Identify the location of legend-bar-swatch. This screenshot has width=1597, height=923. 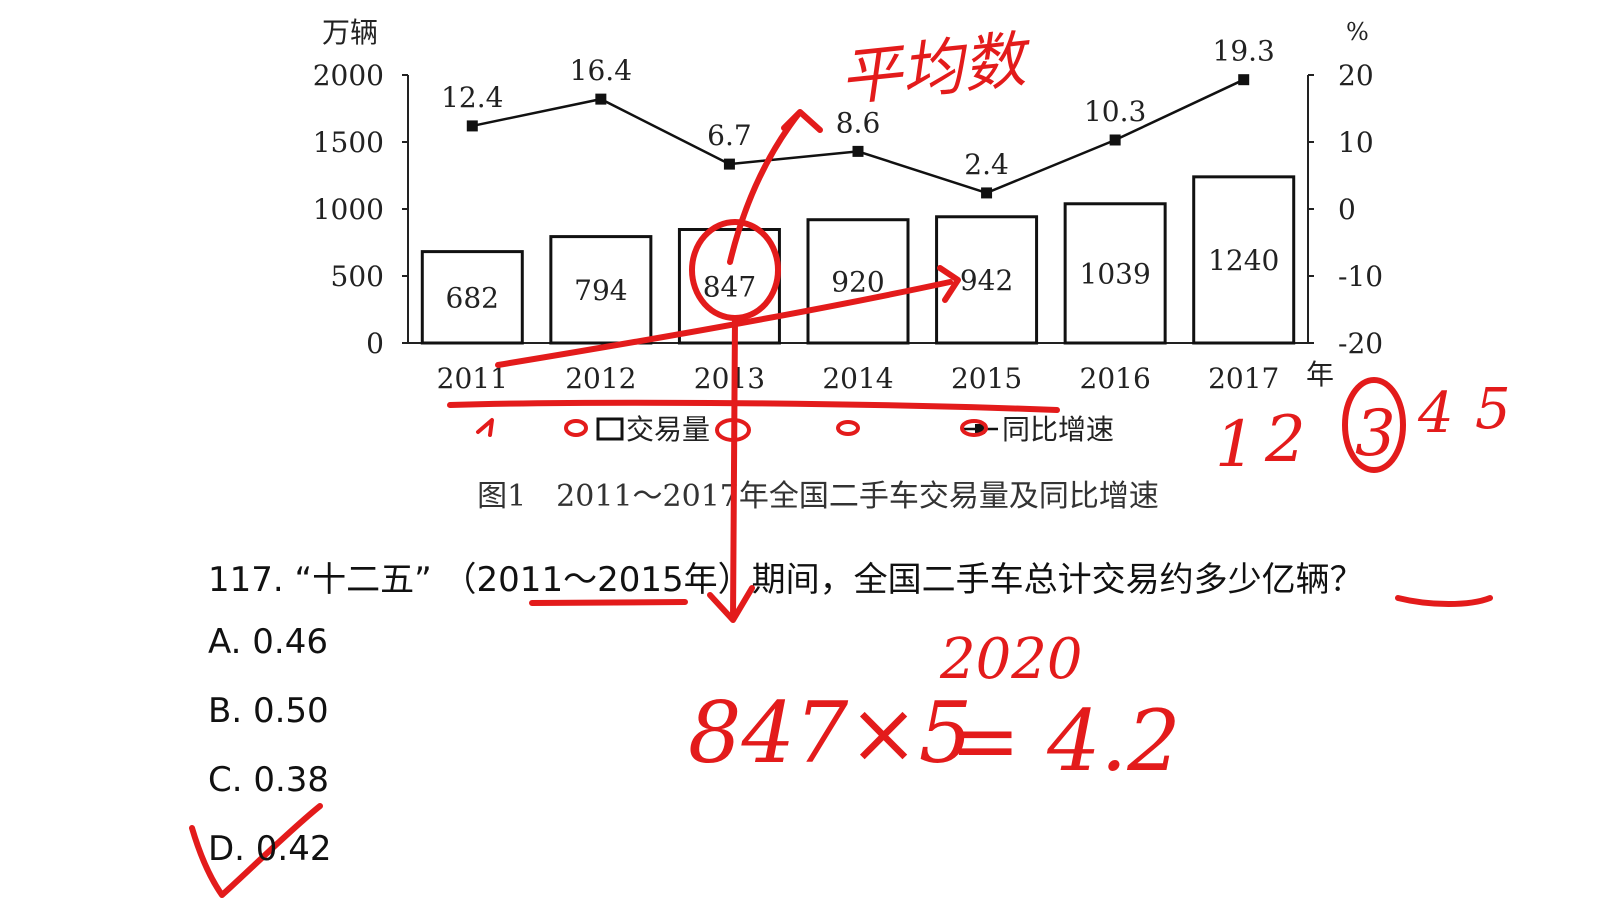
(610, 429).